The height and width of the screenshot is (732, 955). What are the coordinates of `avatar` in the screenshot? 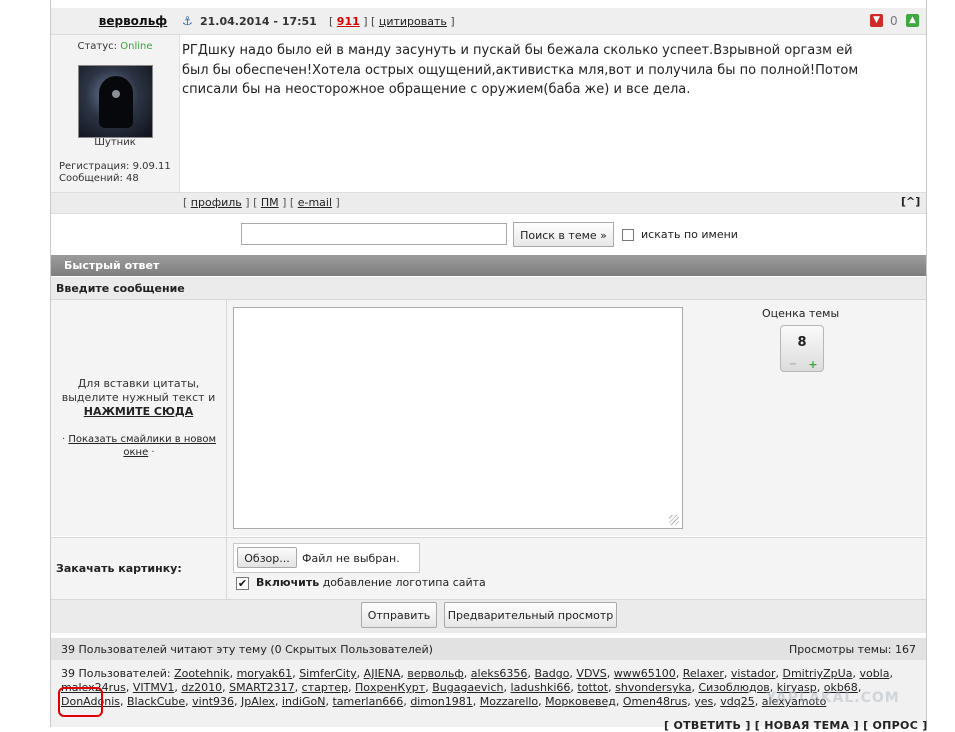 It's located at (115, 101).